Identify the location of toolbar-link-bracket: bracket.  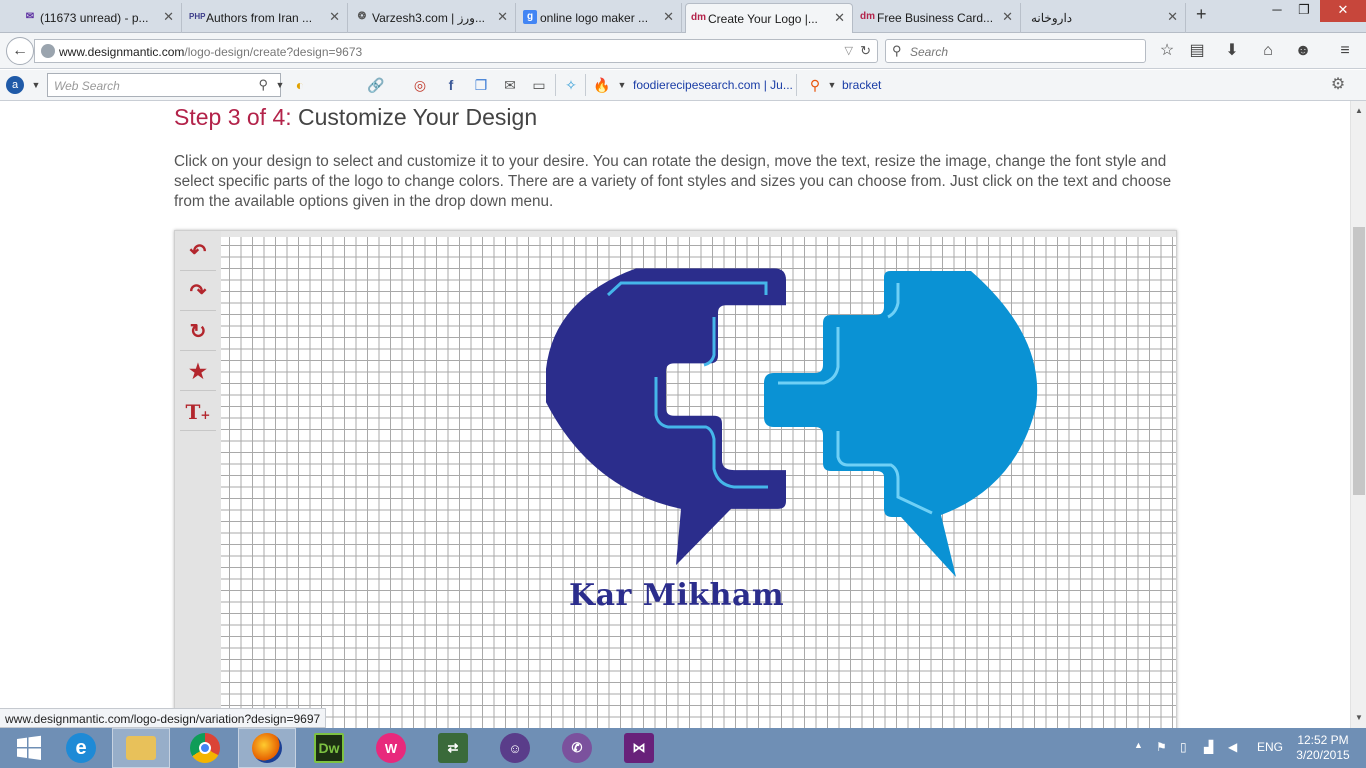
(861, 85).